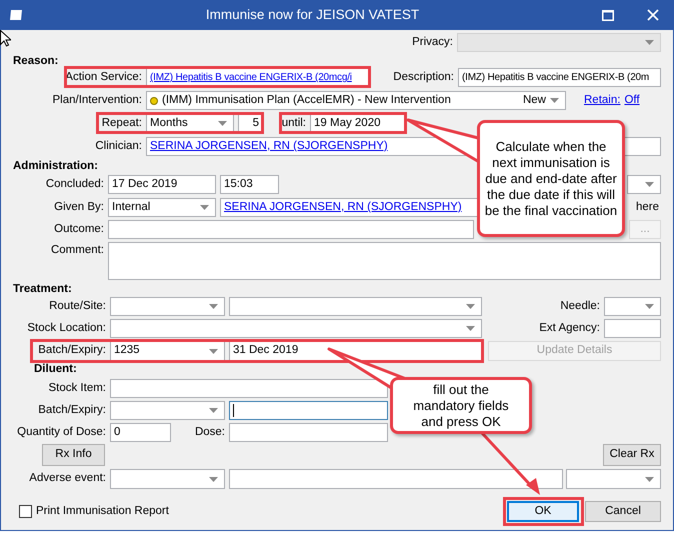 The height and width of the screenshot is (534, 674). Describe the element at coordinates (35, 61) in the screenshot. I see `section-heading: Reason:` at that location.